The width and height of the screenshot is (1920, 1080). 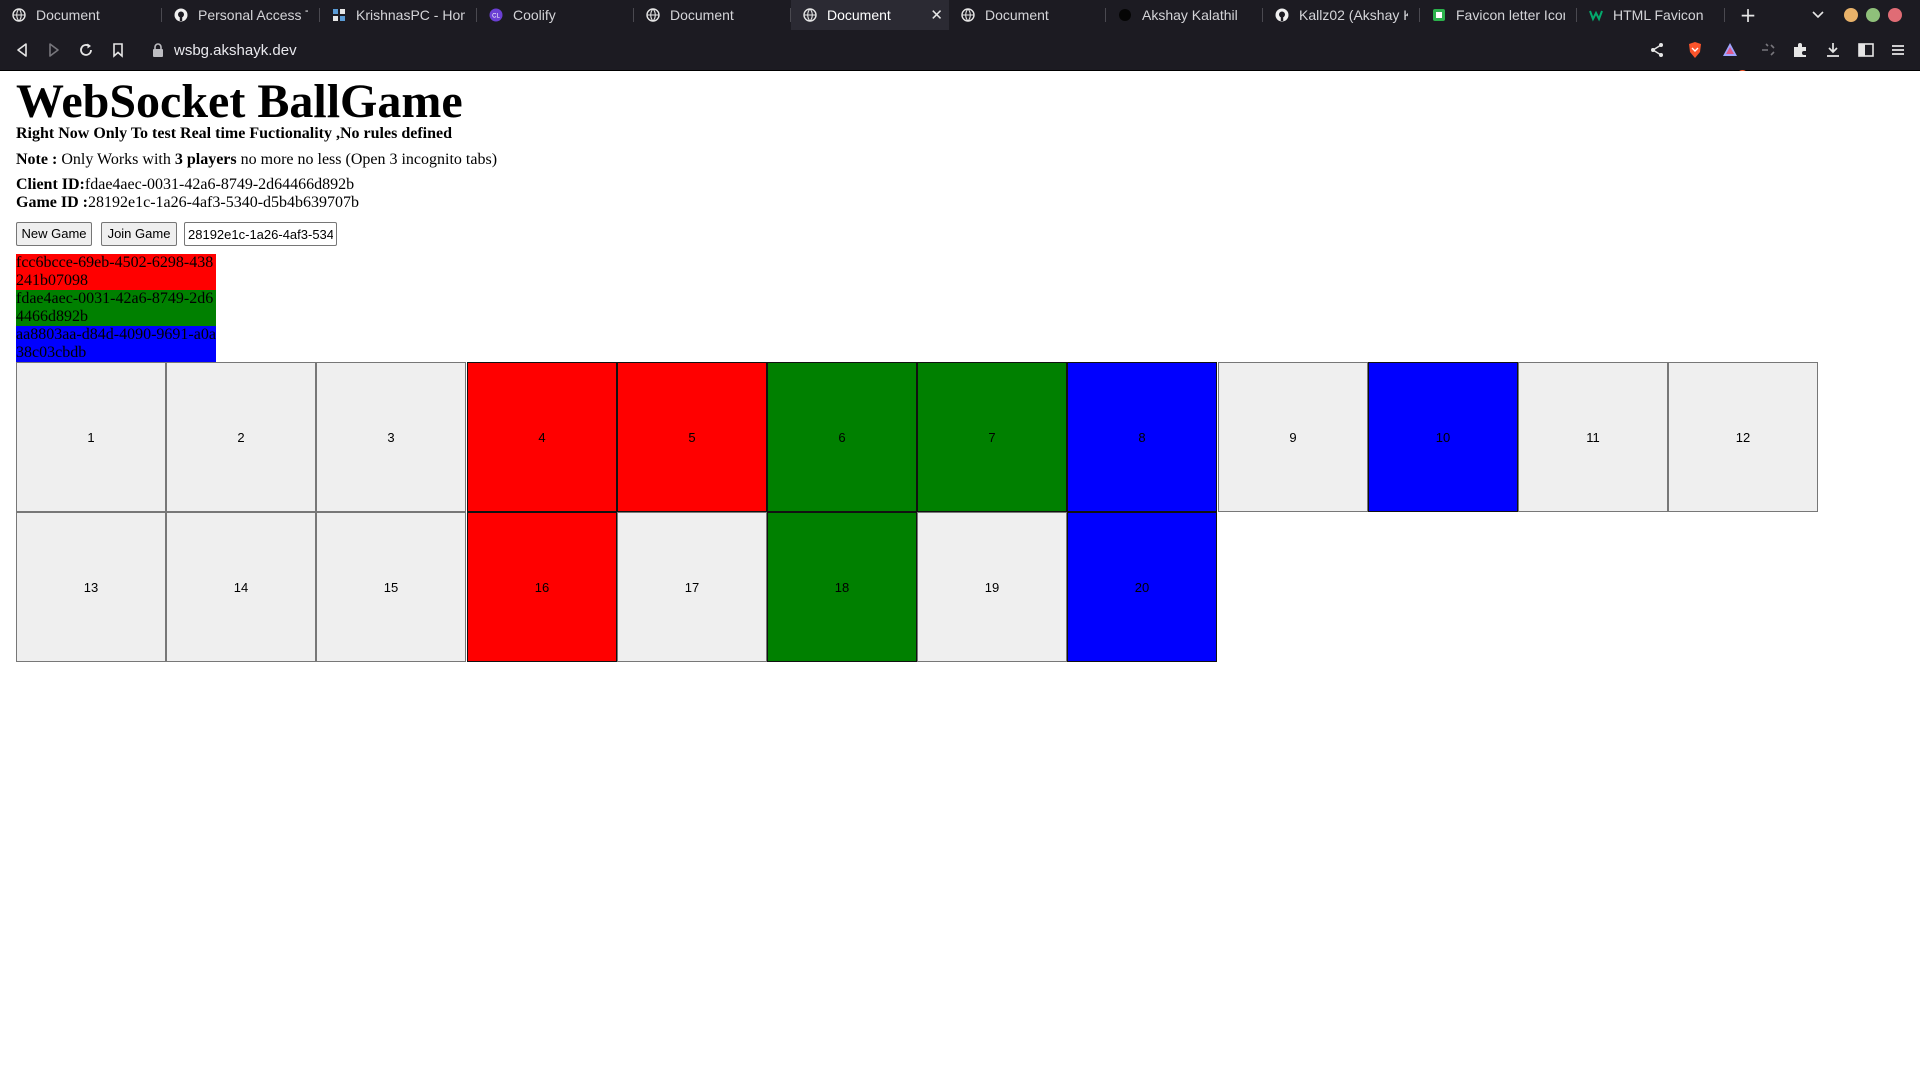 What do you see at coordinates (158, 50) in the screenshot?
I see `lock-icon` at bounding box center [158, 50].